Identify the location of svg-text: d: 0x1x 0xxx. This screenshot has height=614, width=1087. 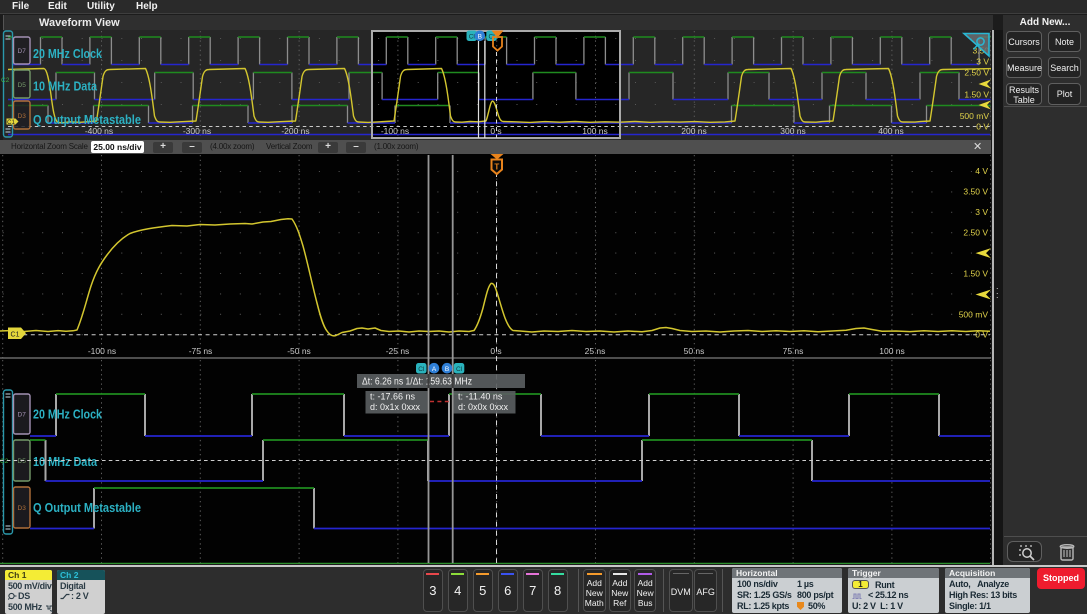
(395, 407).